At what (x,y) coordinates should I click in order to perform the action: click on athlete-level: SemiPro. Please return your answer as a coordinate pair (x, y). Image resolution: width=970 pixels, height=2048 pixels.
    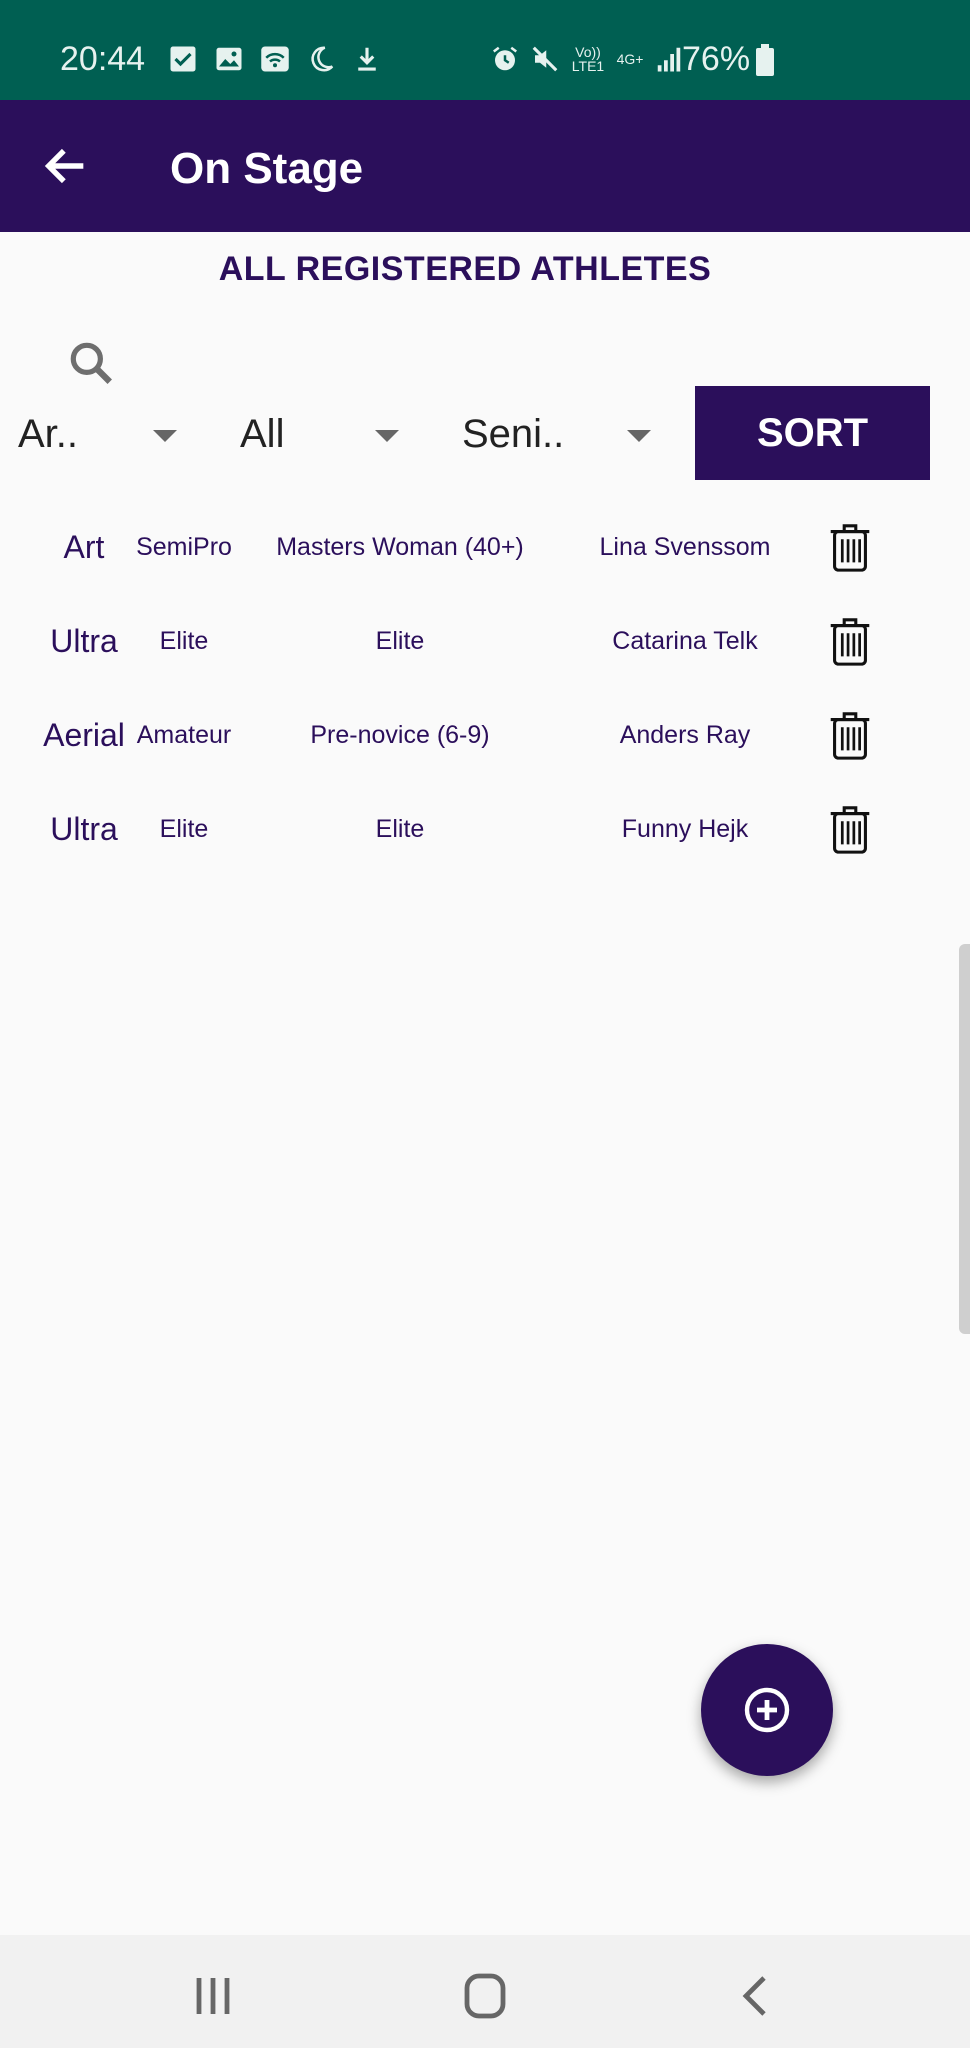
    Looking at the image, I should click on (184, 547).